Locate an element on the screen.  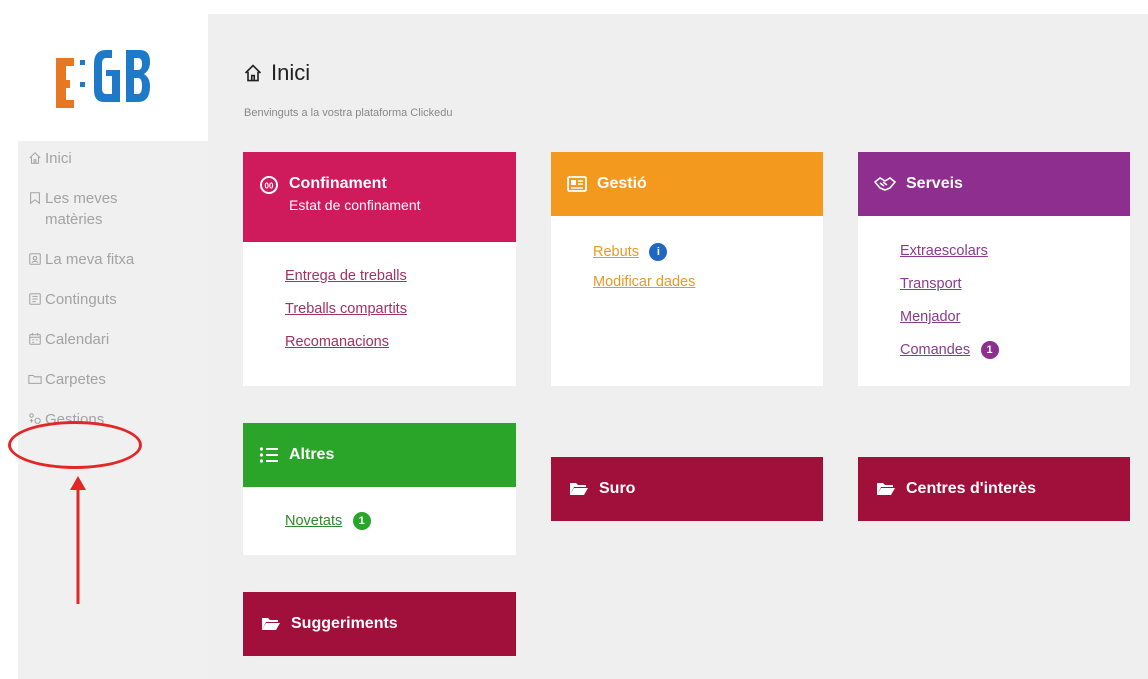
page-title: Inici is located at coordinates (276, 73).